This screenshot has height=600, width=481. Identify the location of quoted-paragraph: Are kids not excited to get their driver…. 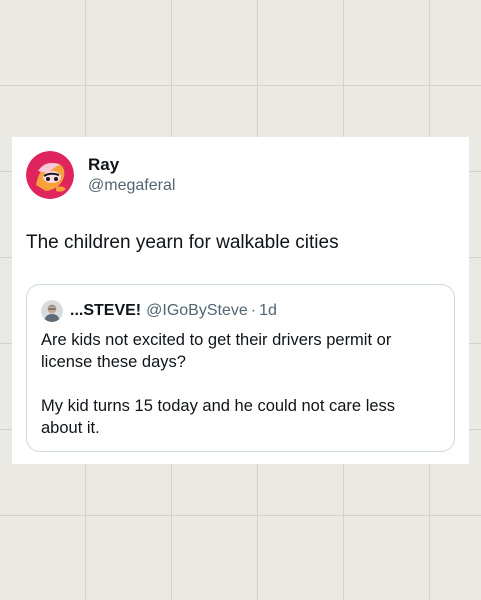
(216, 351).